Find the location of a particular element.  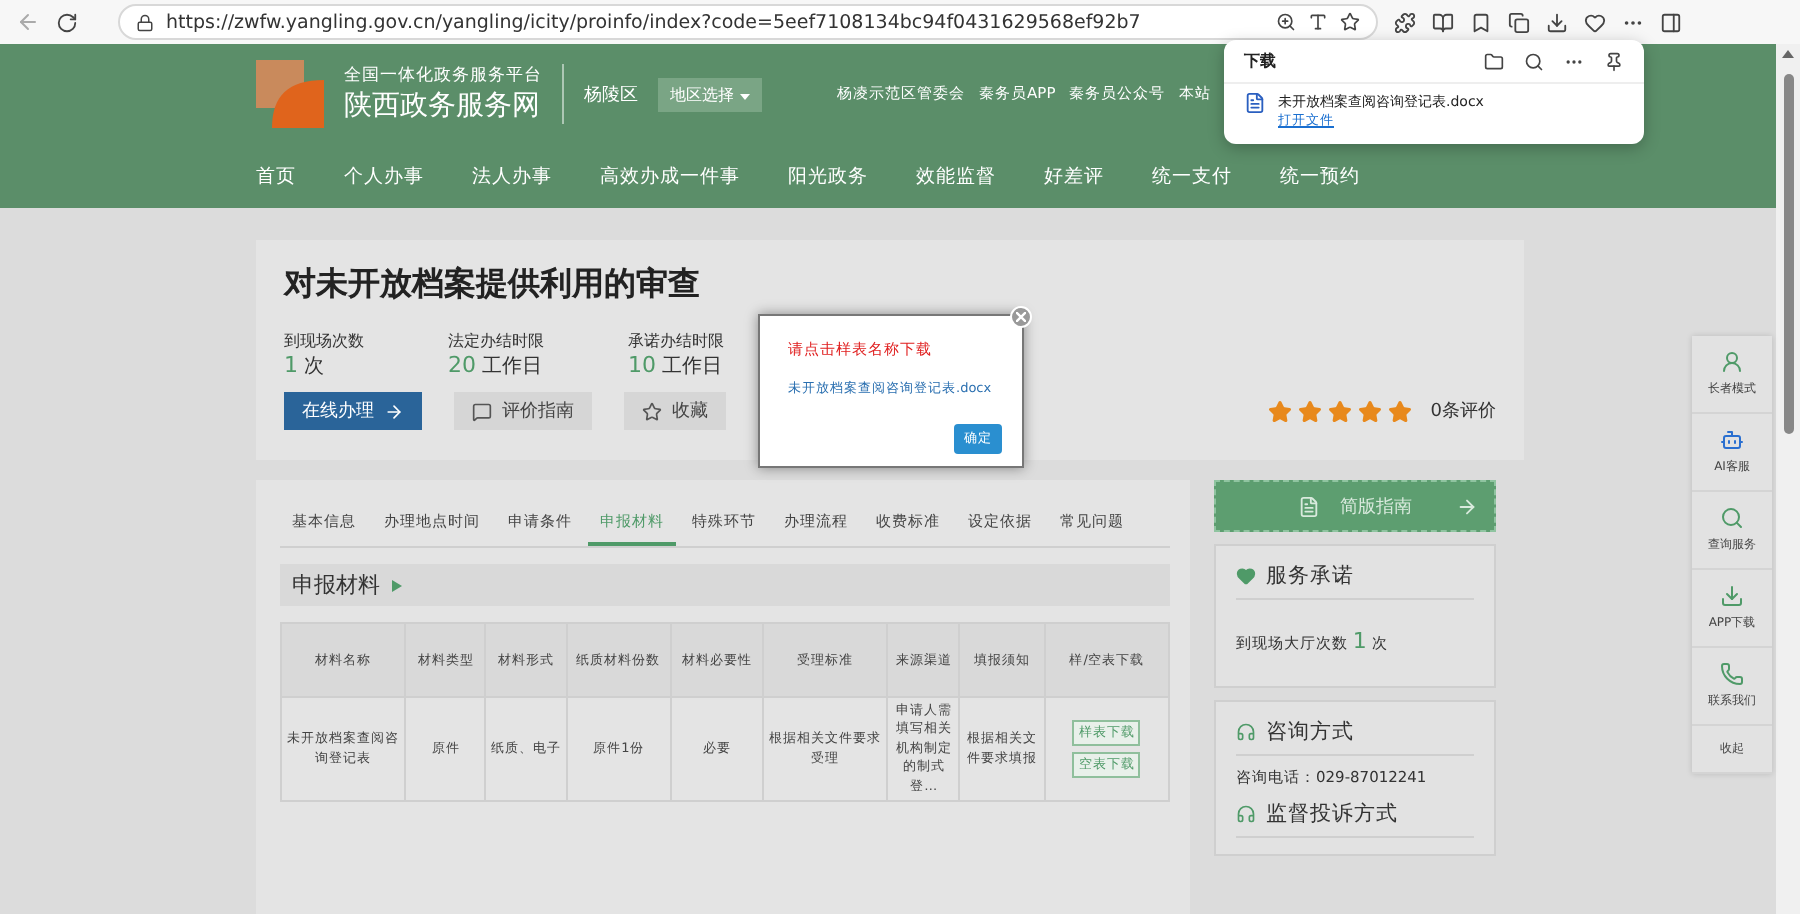

stat-label: 法定办结时限 is located at coordinates (496, 341).